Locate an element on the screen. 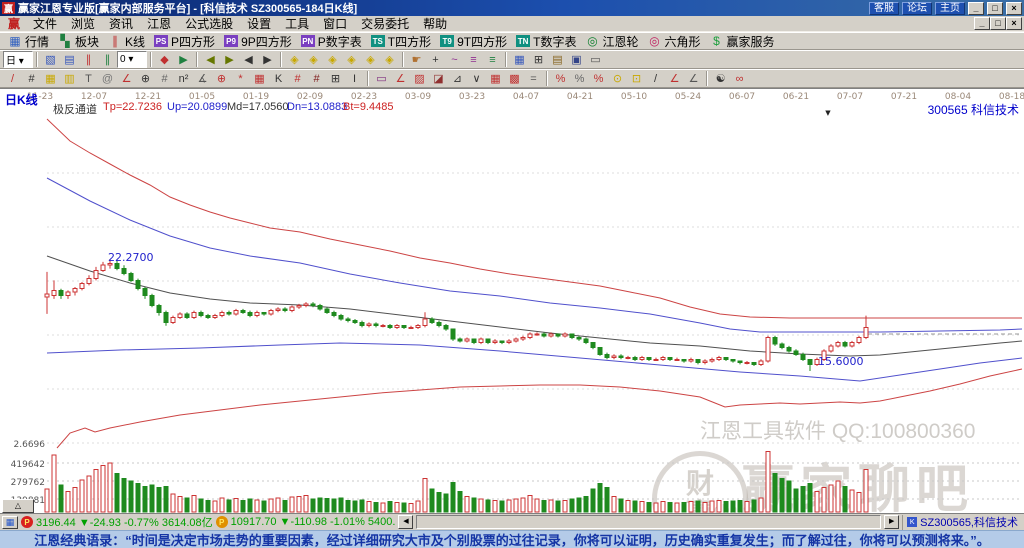 The width and height of the screenshot is (1024, 548). menu-item-资讯: 资讯 is located at coordinates (121, 23).